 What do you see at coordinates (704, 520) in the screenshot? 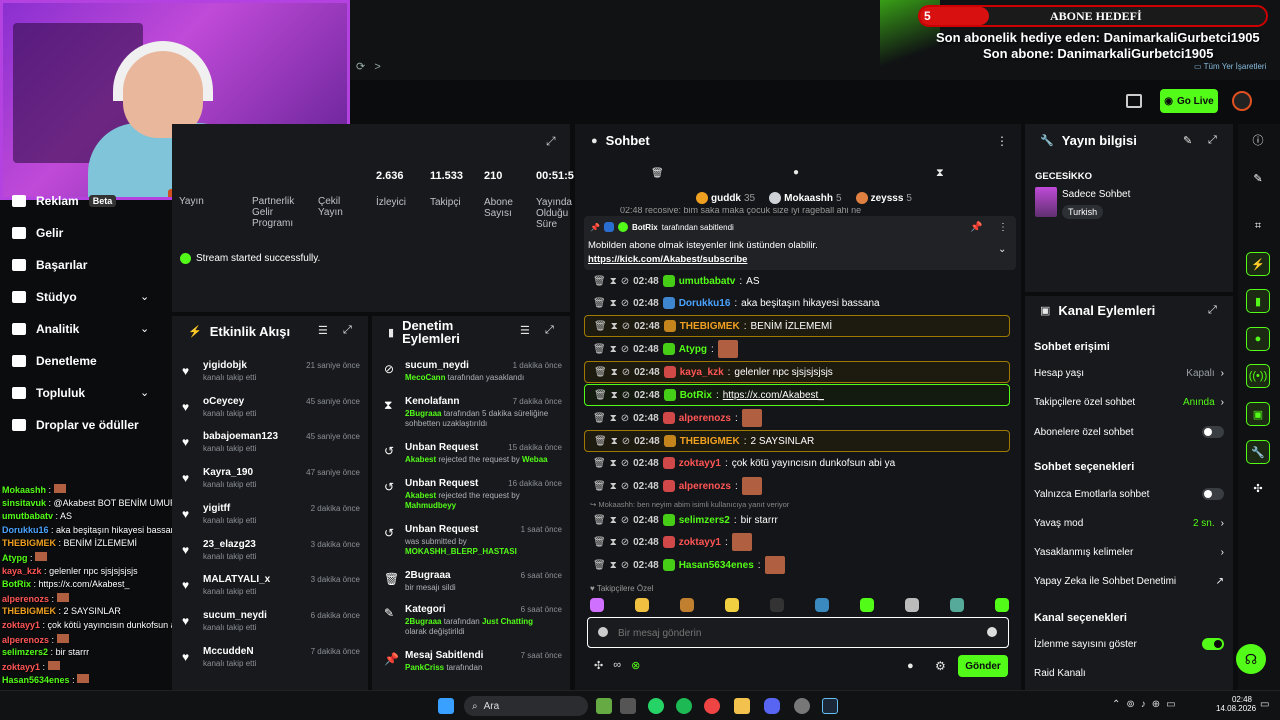
I see `message-user: selimzers2` at bounding box center [704, 520].